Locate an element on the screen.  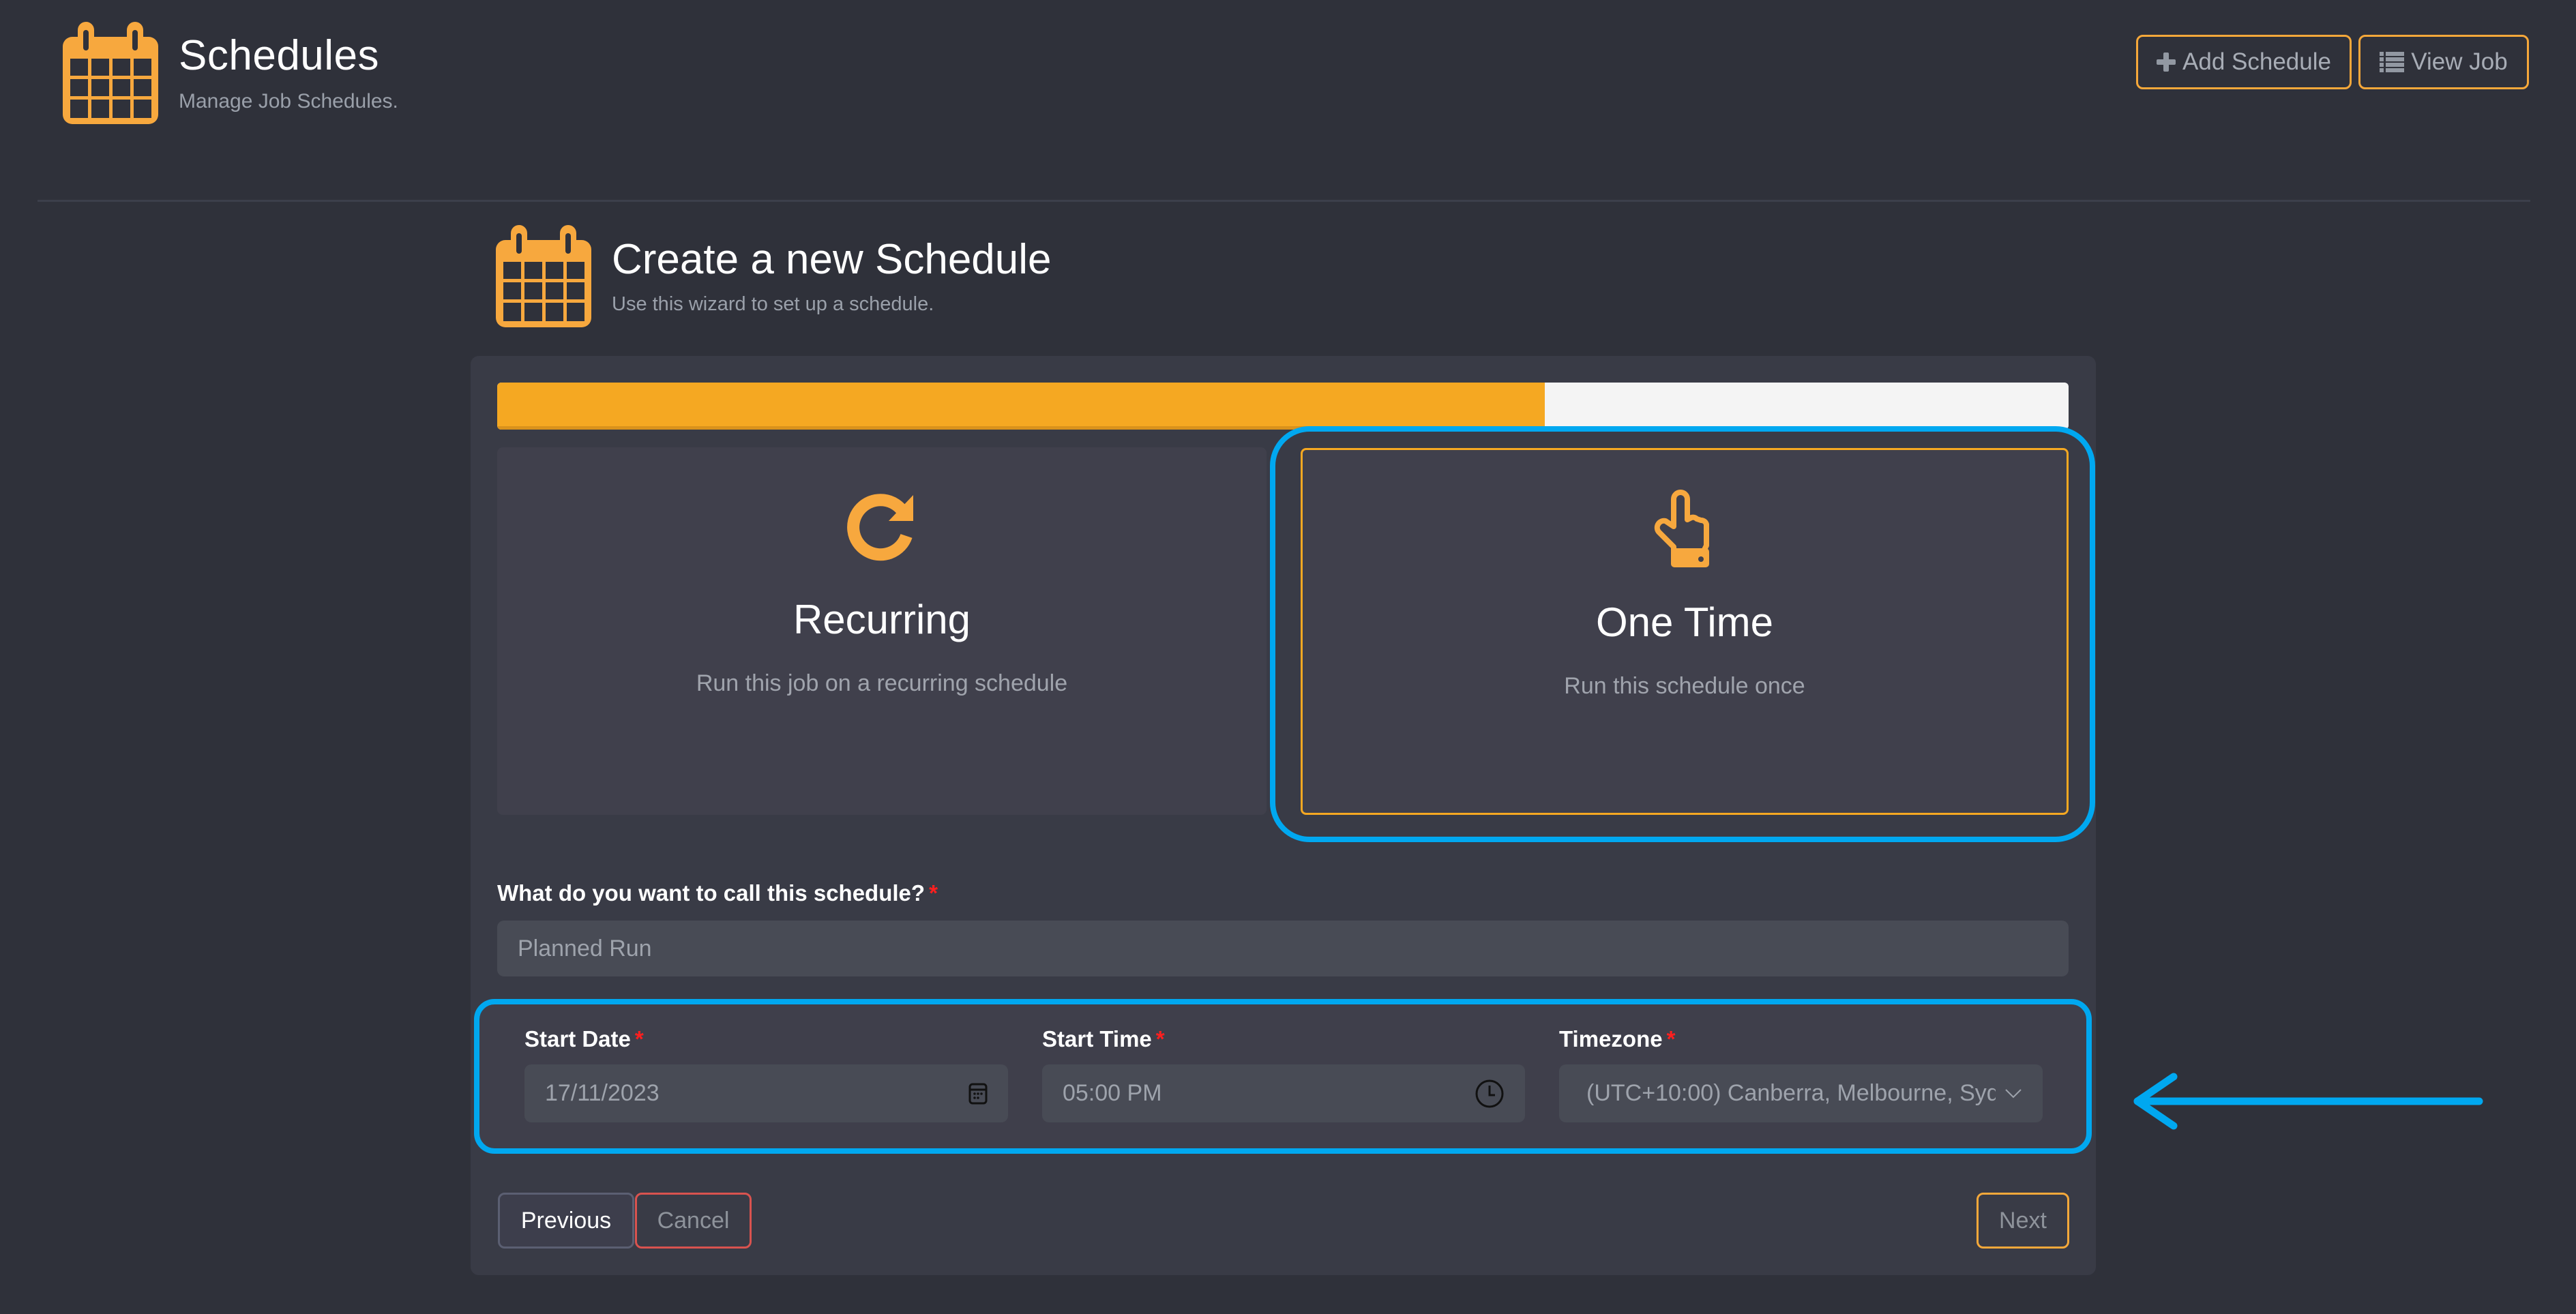
wizard-calendar-icon is located at coordinates (543, 276).